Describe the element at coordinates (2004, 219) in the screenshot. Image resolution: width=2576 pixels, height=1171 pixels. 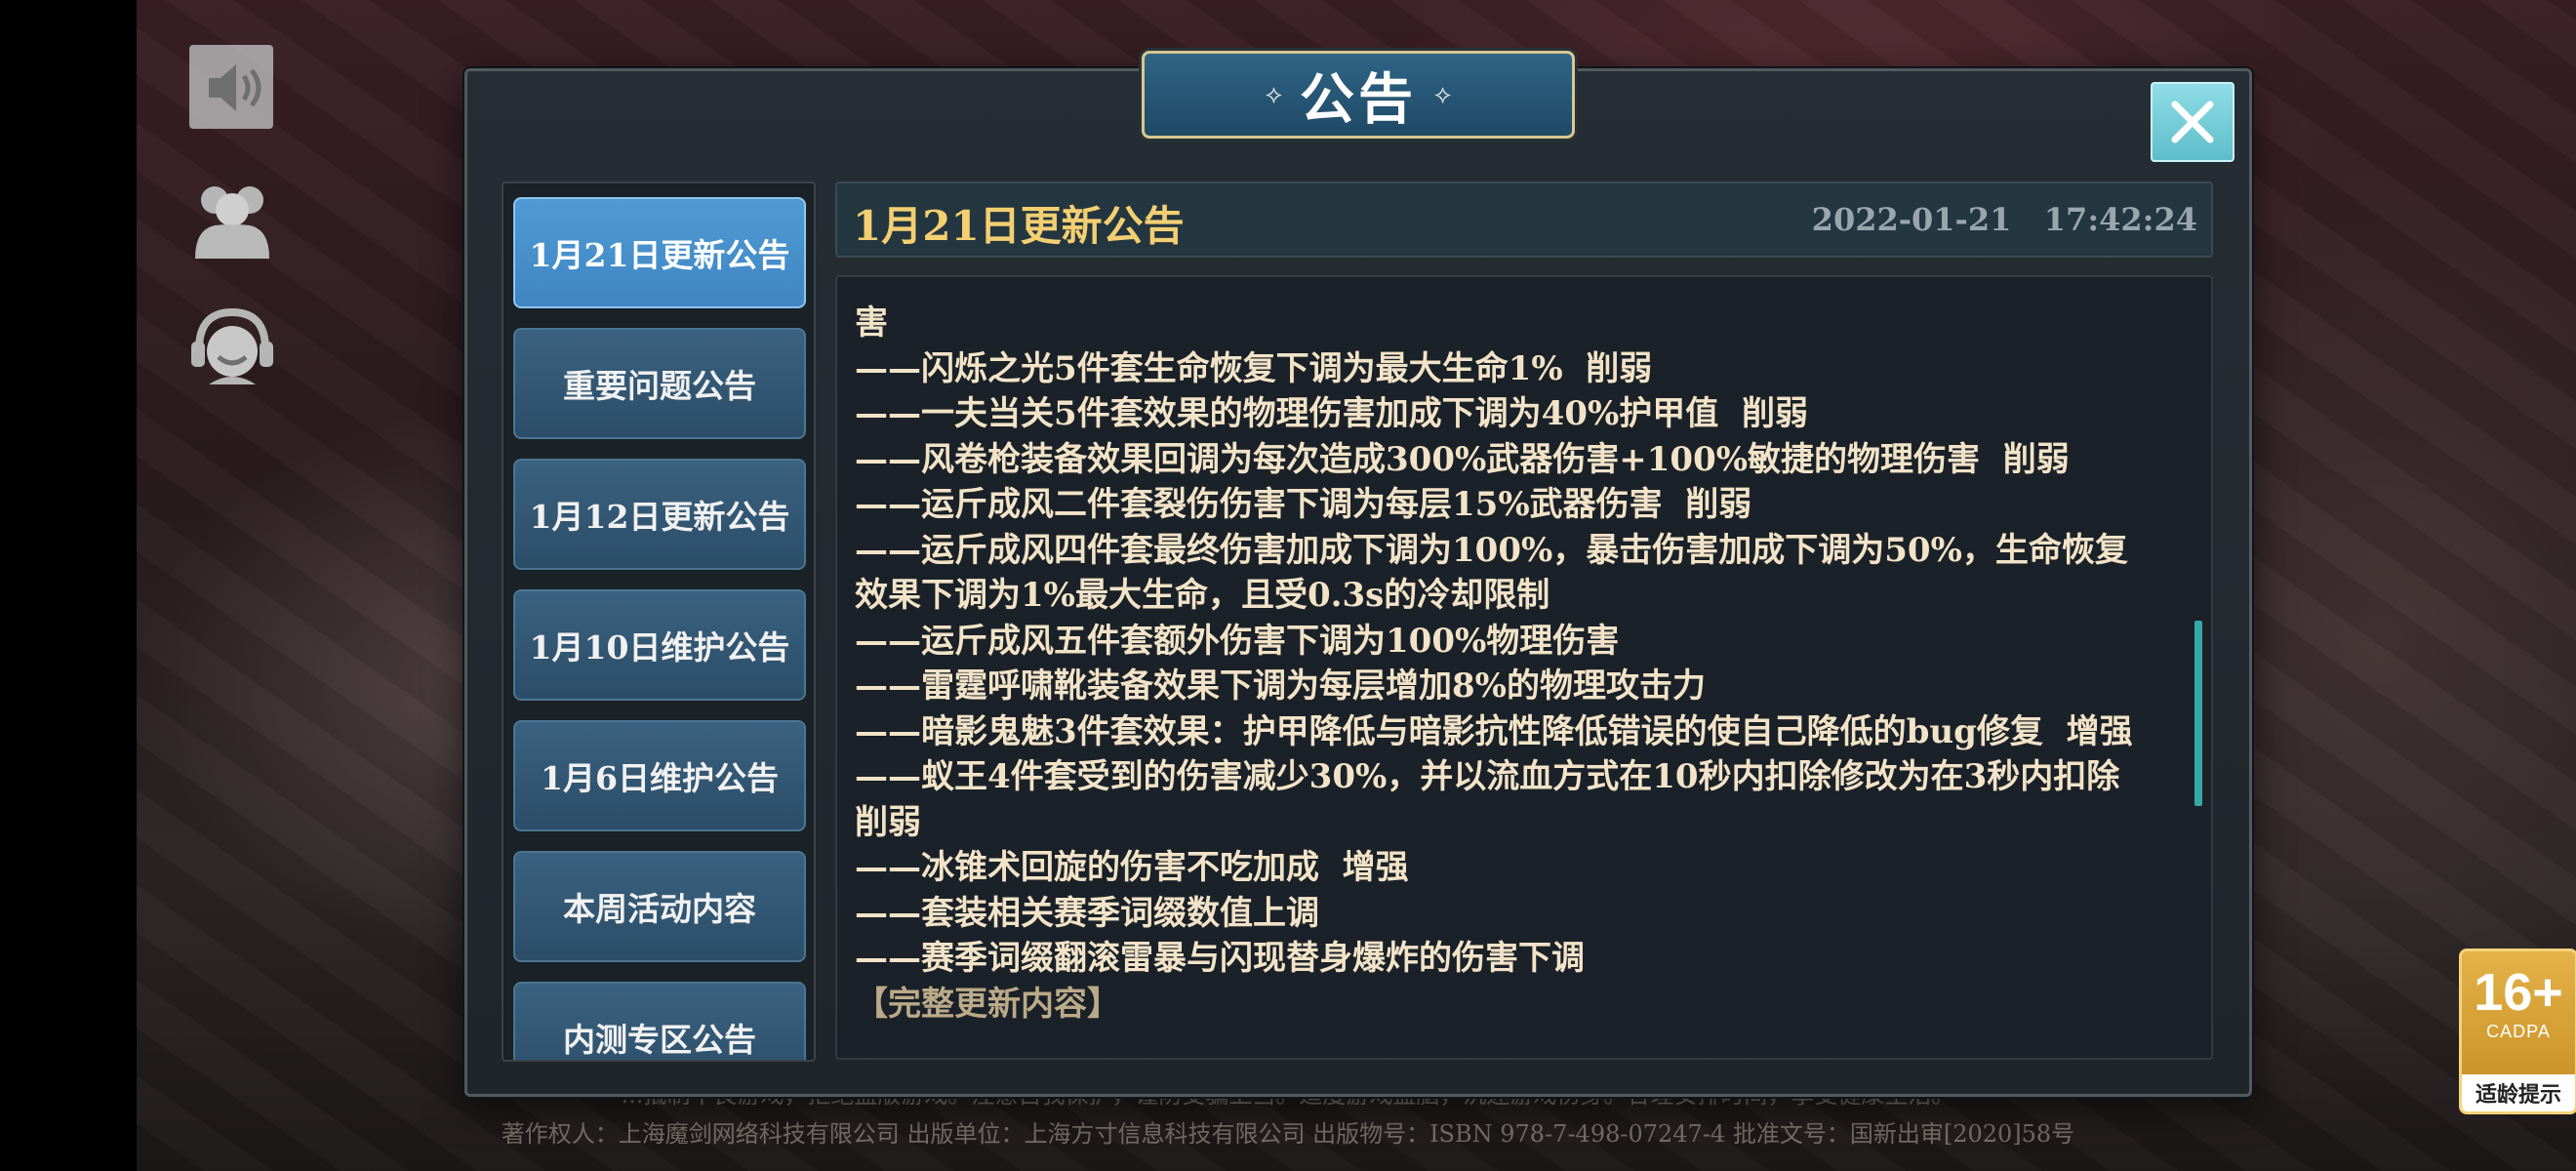
I see `notice-datetime: 2022-01-21 17:42:24` at that location.